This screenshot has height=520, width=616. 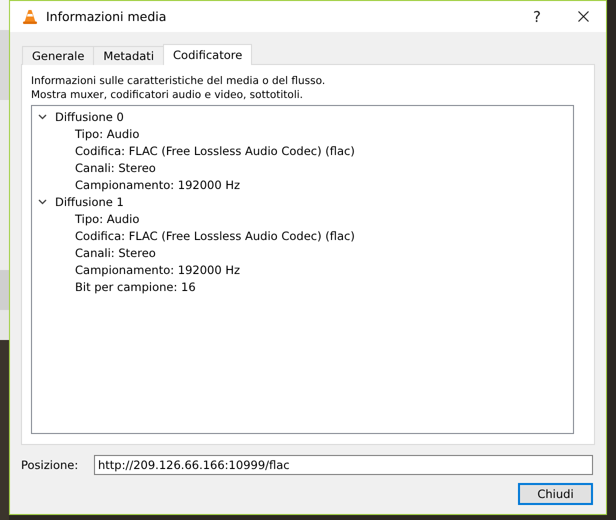 What do you see at coordinates (555, 494) in the screenshot?
I see `close-dialog-button: Chiudi` at bounding box center [555, 494].